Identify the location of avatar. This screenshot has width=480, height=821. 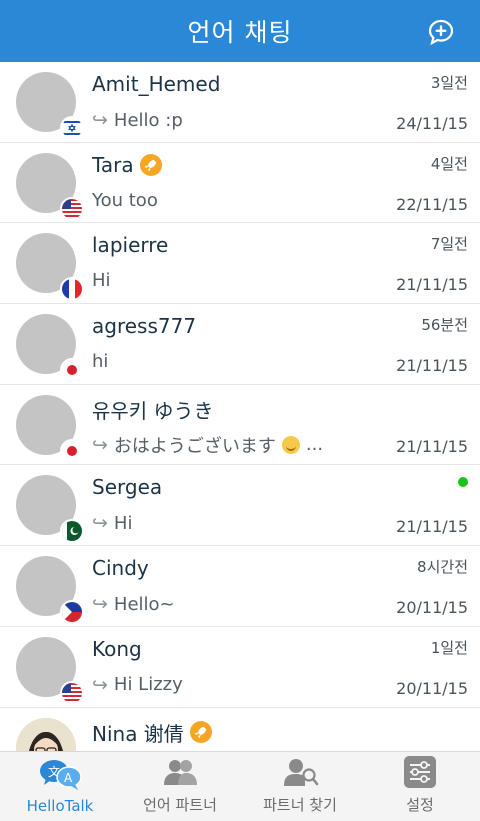
(46, 734).